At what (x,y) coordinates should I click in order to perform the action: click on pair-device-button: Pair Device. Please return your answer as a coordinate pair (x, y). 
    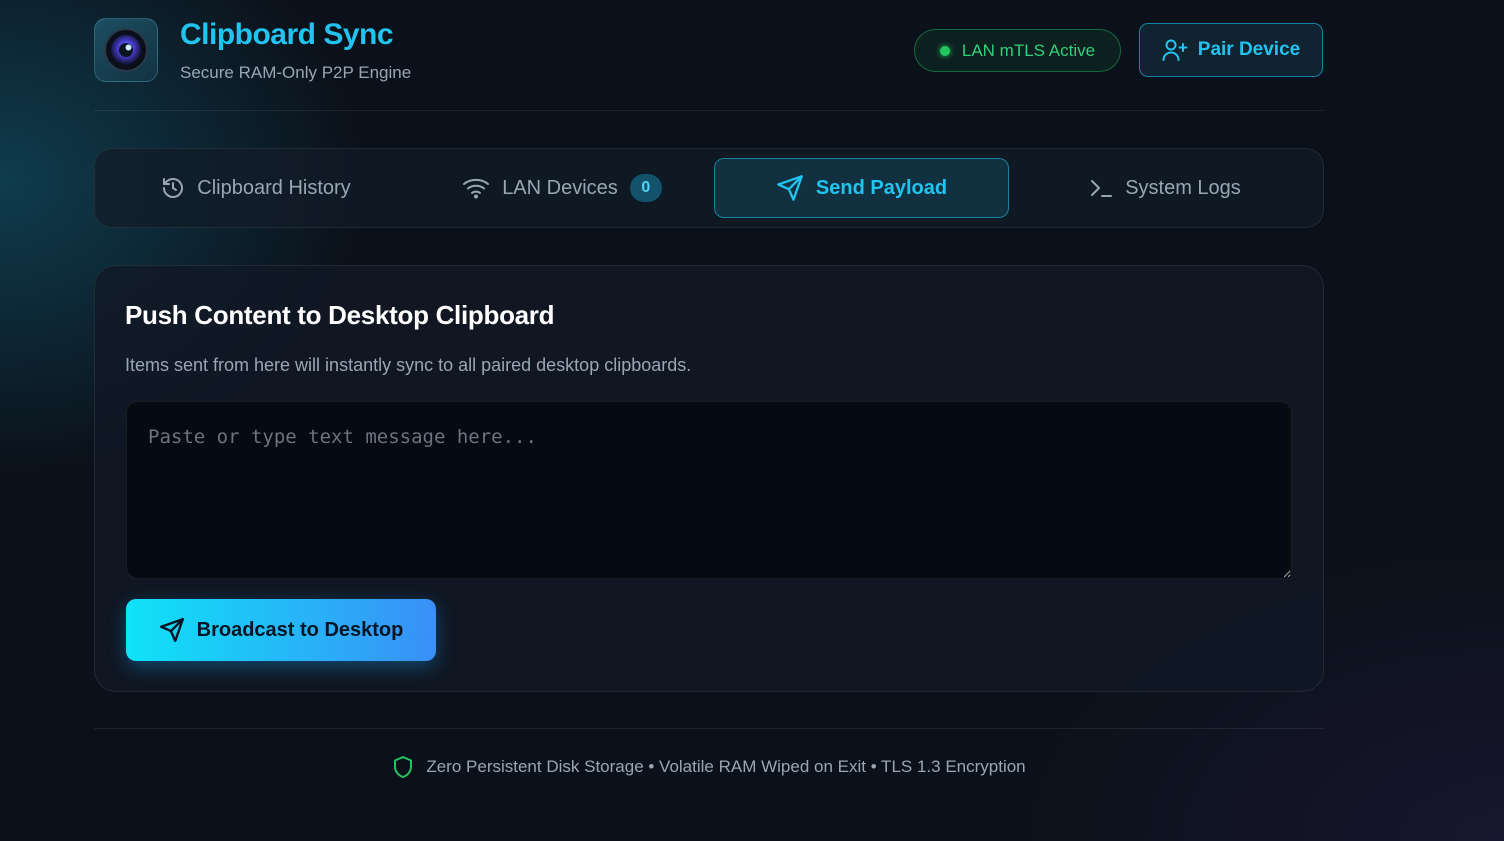
    Looking at the image, I should click on (1231, 50).